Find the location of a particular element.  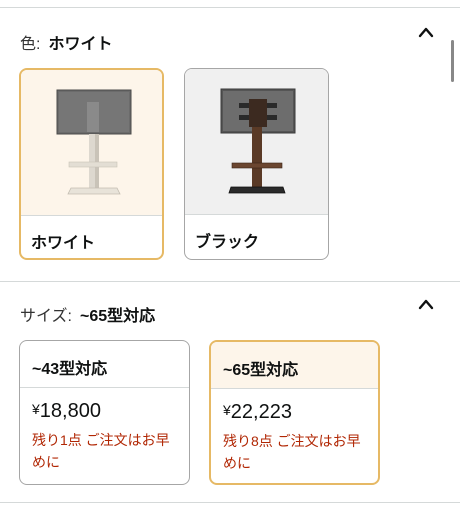

size-option-header: ~65型対応 is located at coordinates (294, 365).